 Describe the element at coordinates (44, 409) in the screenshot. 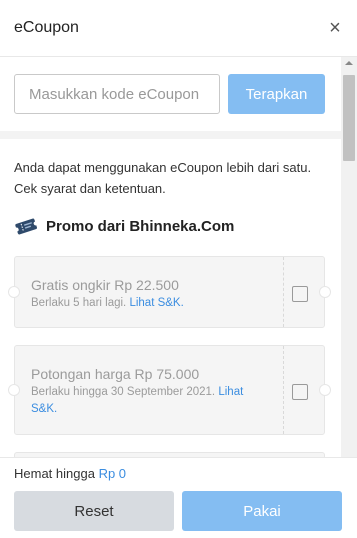

I see `coupon-tnc-link-cont: S&K.` at that location.